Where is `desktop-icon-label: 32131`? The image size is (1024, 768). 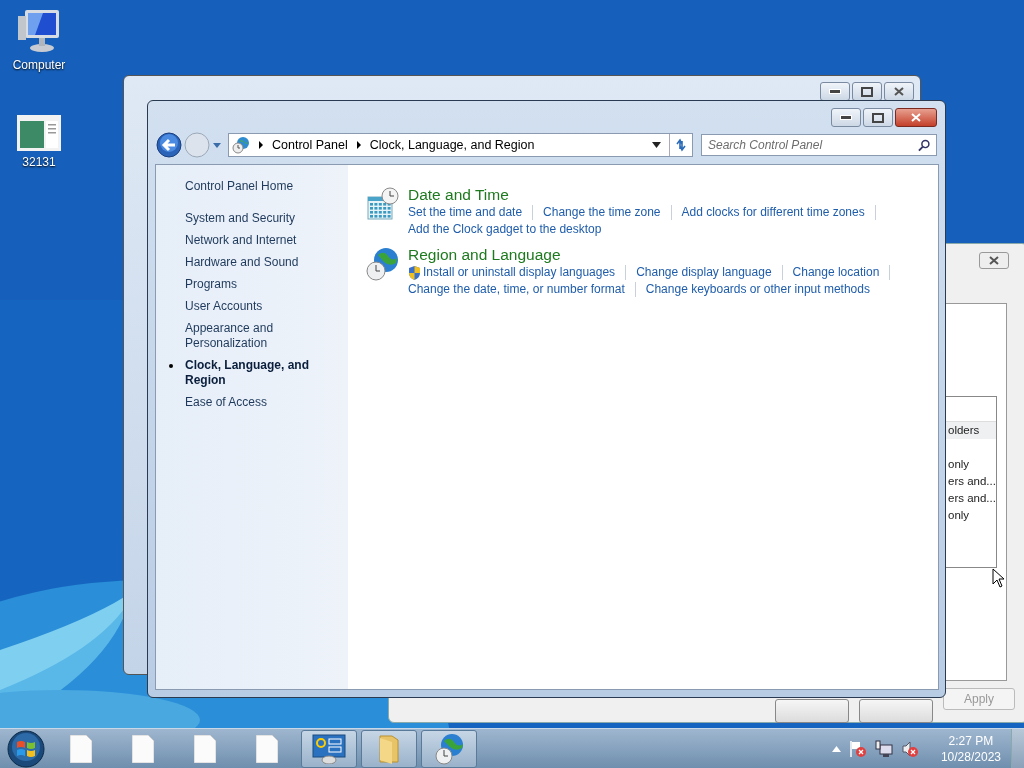
desktop-icon-label: 32131 is located at coordinates (39, 162).